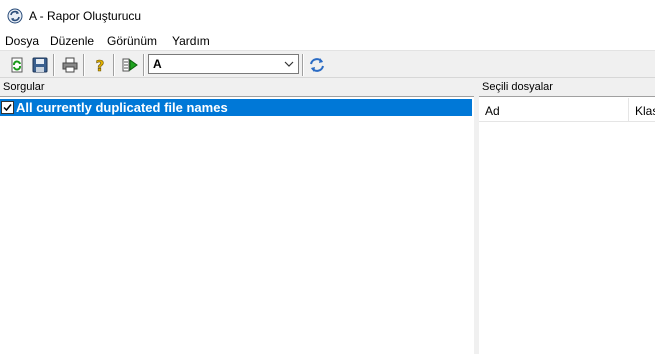 The image size is (655, 354). Describe the element at coordinates (317, 65) in the screenshot. I see `reload-button` at that location.